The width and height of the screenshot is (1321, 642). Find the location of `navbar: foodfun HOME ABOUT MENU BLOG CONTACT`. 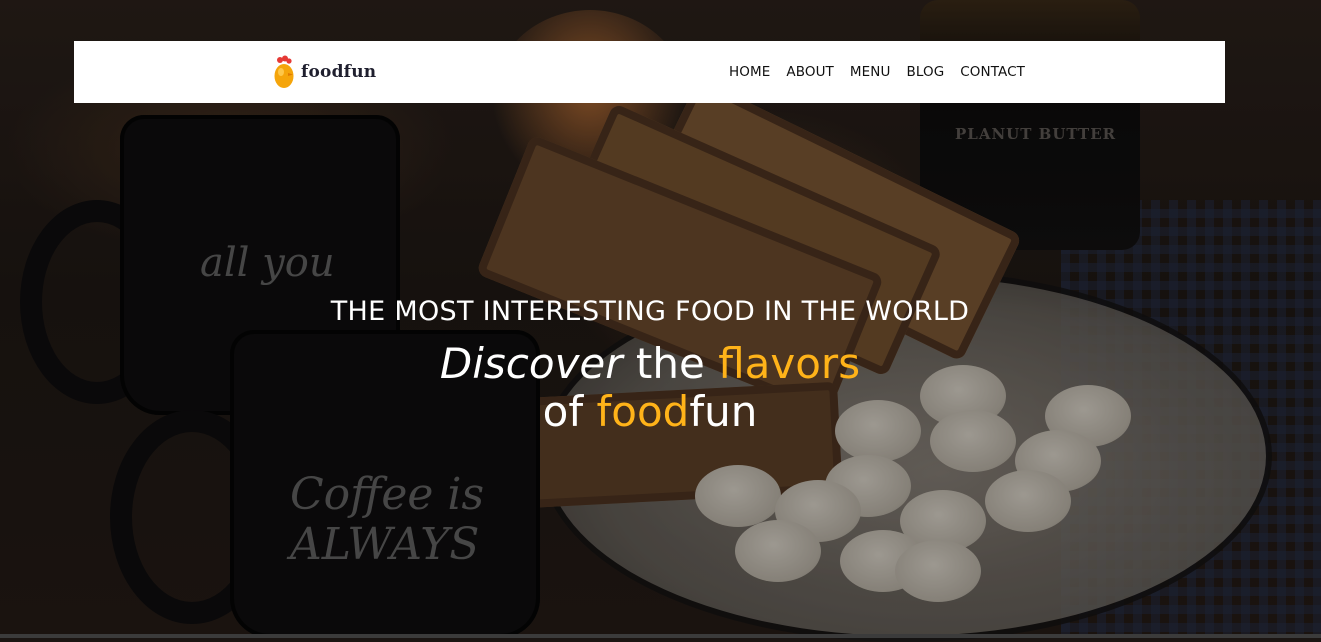

navbar: foodfun HOME ABOUT MENU BLOG CONTACT is located at coordinates (649, 72).